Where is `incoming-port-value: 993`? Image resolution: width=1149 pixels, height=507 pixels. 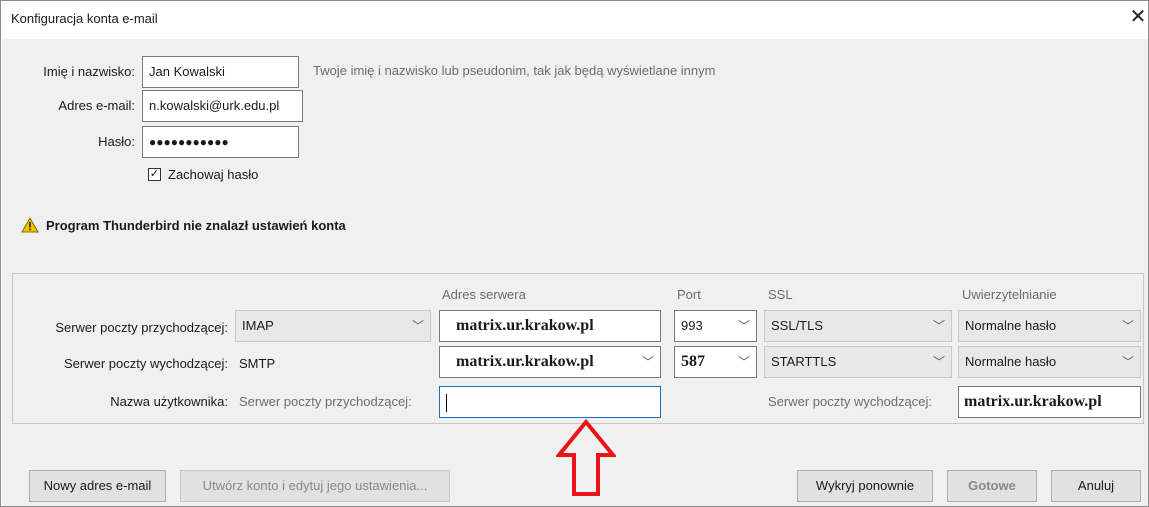 incoming-port-value: 993 is located at coordinates (692, 325).